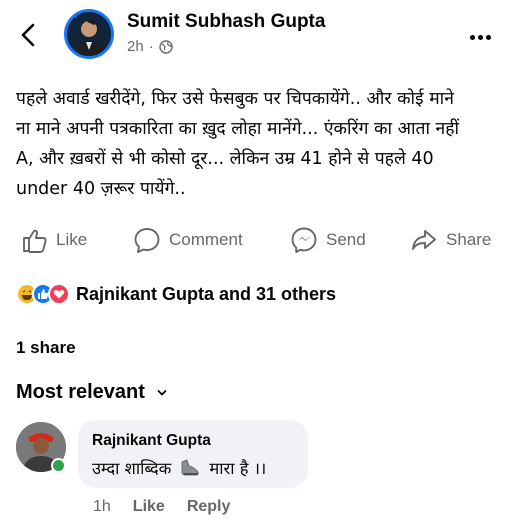  I want to click on messenger-icon, so click(304, 240).